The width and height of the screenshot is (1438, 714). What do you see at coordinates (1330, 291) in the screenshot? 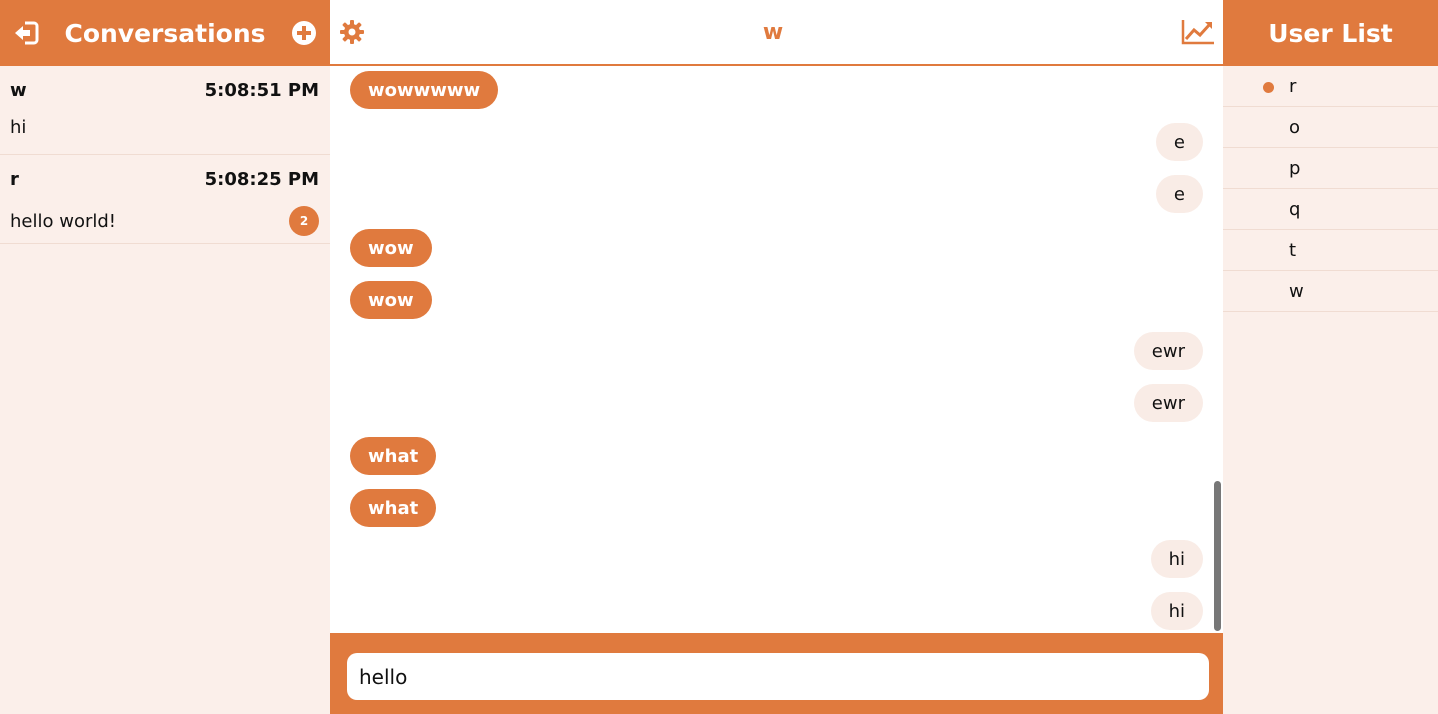
I see `user-item-w: w` at bounding box center [1330, 291].